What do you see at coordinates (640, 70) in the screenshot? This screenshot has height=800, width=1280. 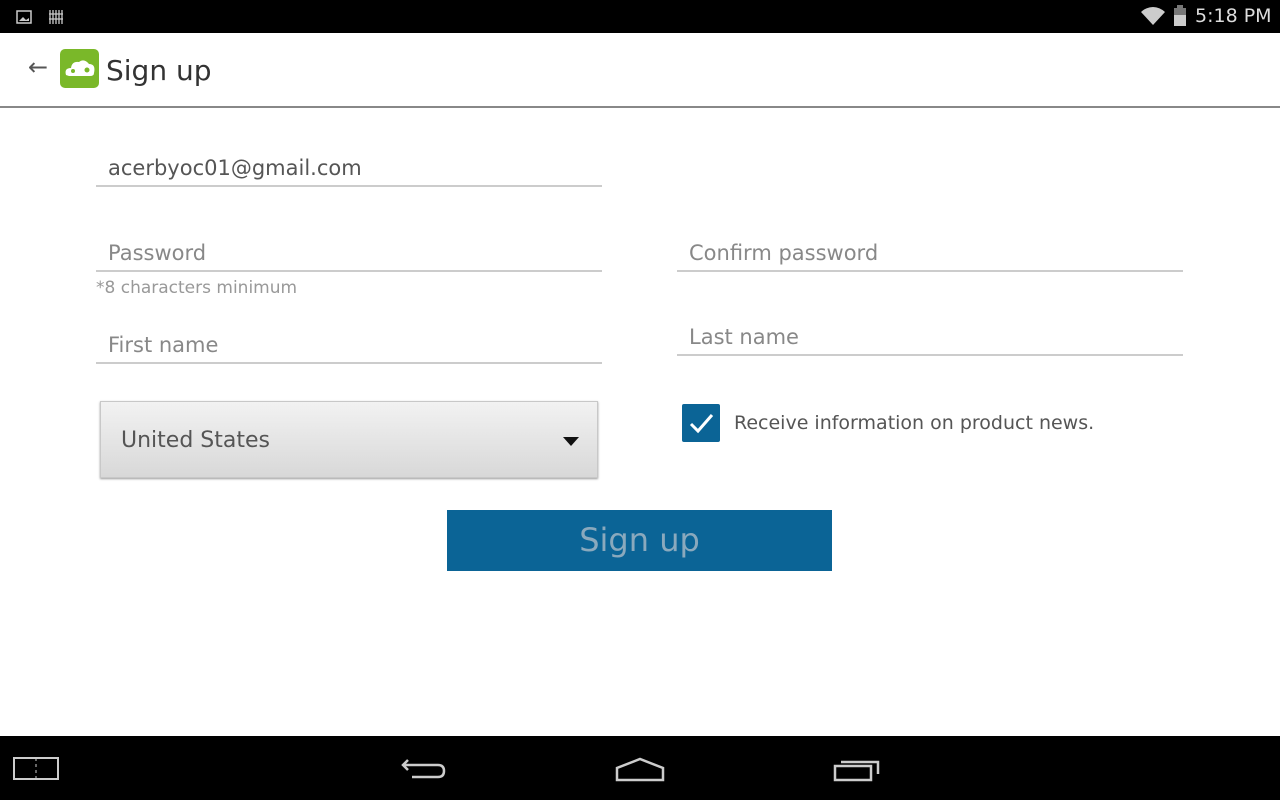 I see `app-bar: ← Sign up` at bounding box center [640, 70].